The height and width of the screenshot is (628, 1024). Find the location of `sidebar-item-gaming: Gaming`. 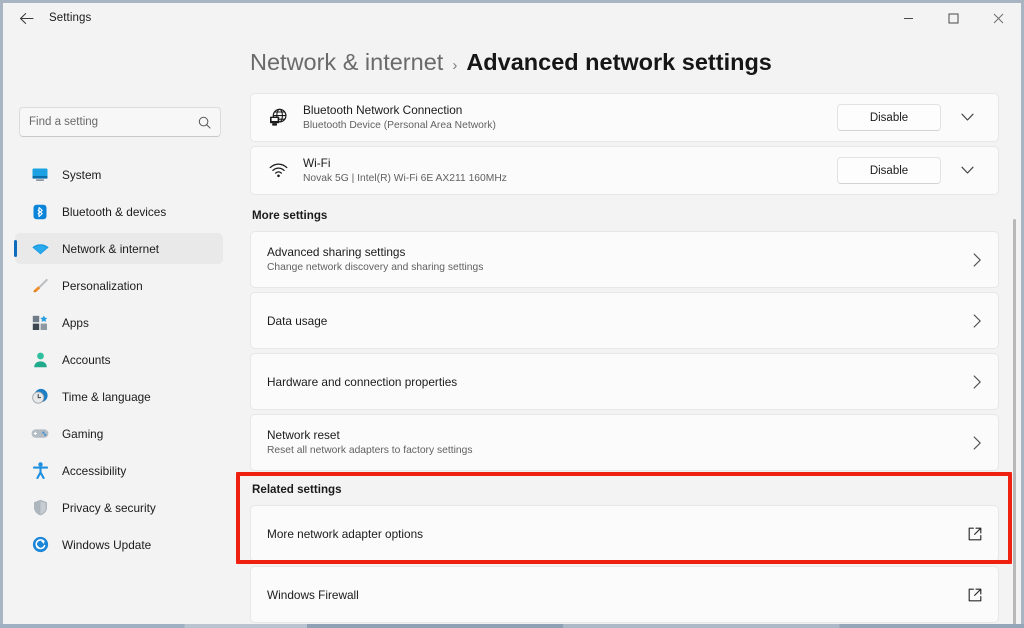

sidebar-item-gaming: Gaming is located at coordinates (119, 433).